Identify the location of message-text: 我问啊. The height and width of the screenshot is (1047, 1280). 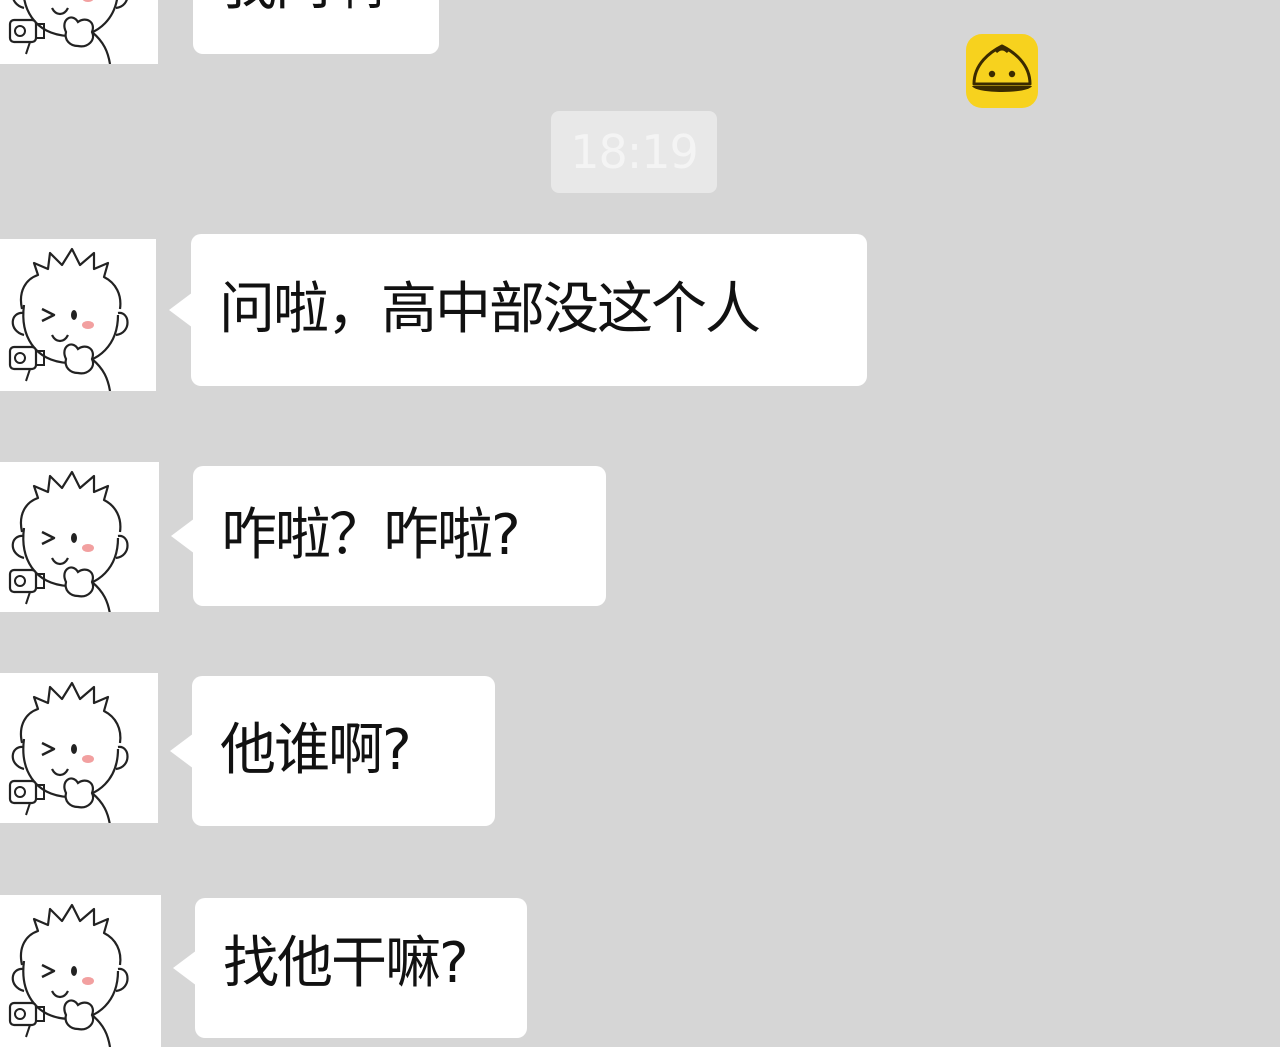
(303, 7).